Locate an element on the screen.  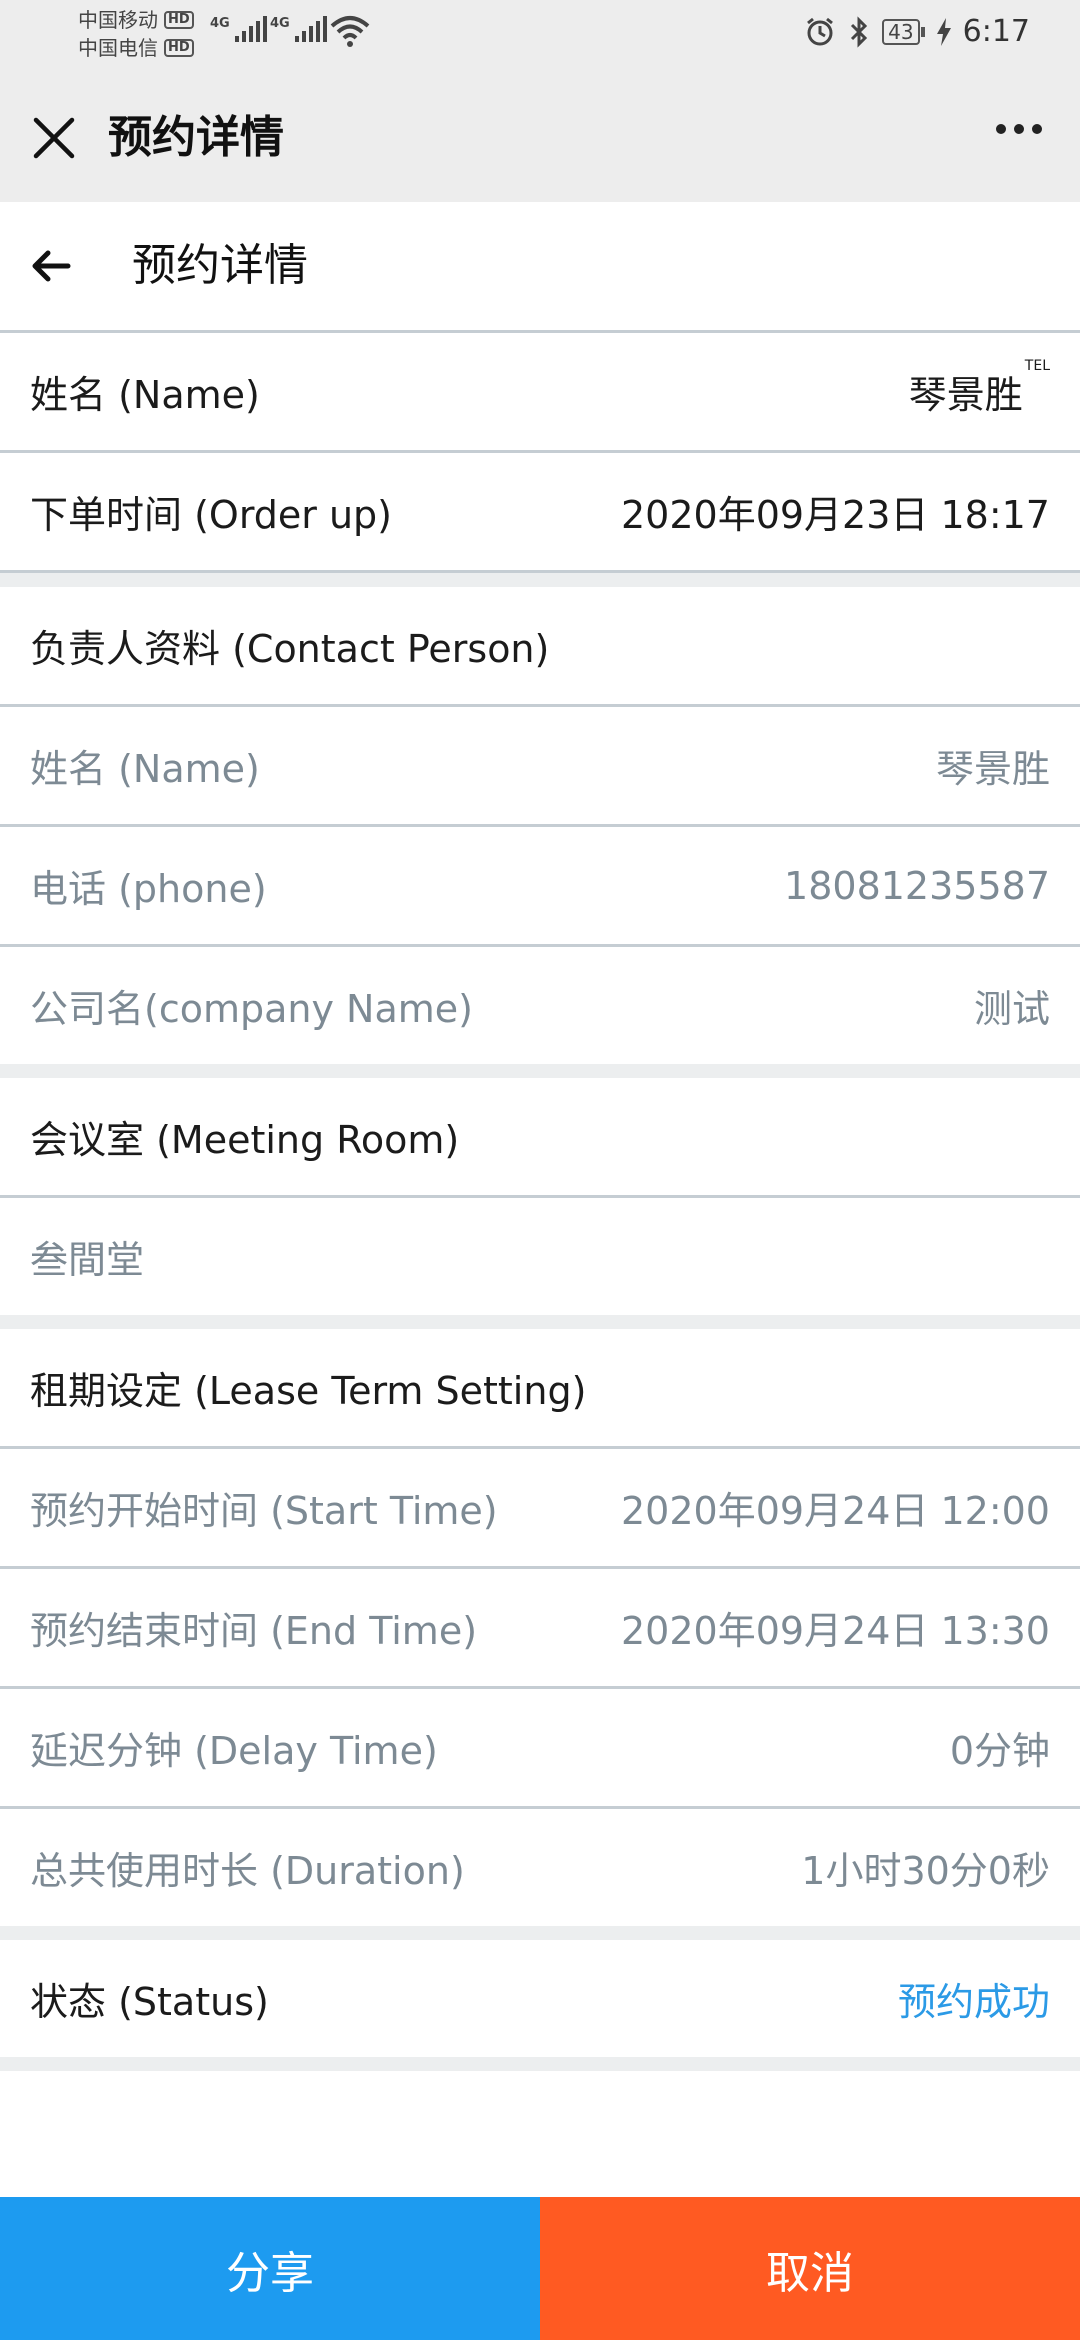
contact-phone-row: 电话 (phone) 18081235587 is located at coordinates (540, 887).